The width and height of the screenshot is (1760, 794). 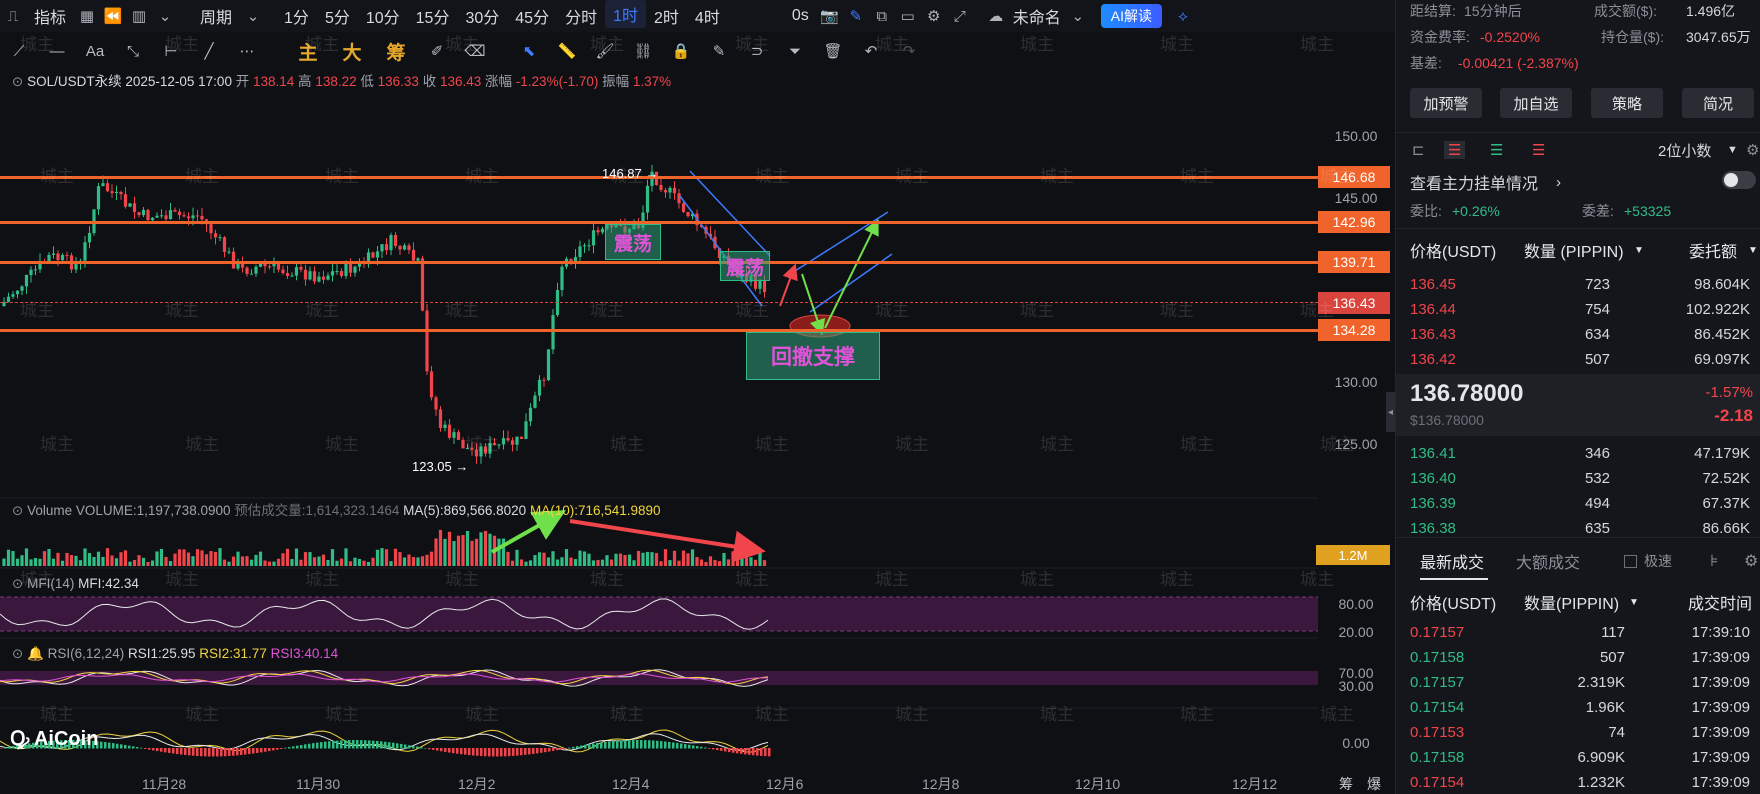 What do you see at coordinates (1346, 784) in the screenshot?
I see `chips-toggle: 筹` at bounding box center [1346, 784].